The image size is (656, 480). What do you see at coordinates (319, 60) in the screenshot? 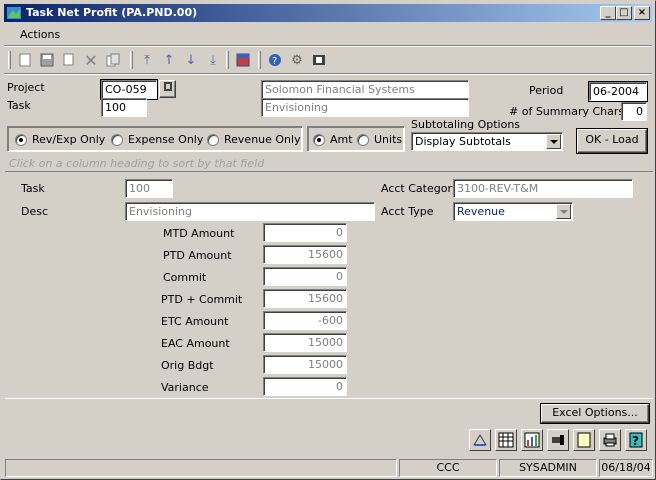
I see `quick-query-icon` at bounding box center [319, 60].